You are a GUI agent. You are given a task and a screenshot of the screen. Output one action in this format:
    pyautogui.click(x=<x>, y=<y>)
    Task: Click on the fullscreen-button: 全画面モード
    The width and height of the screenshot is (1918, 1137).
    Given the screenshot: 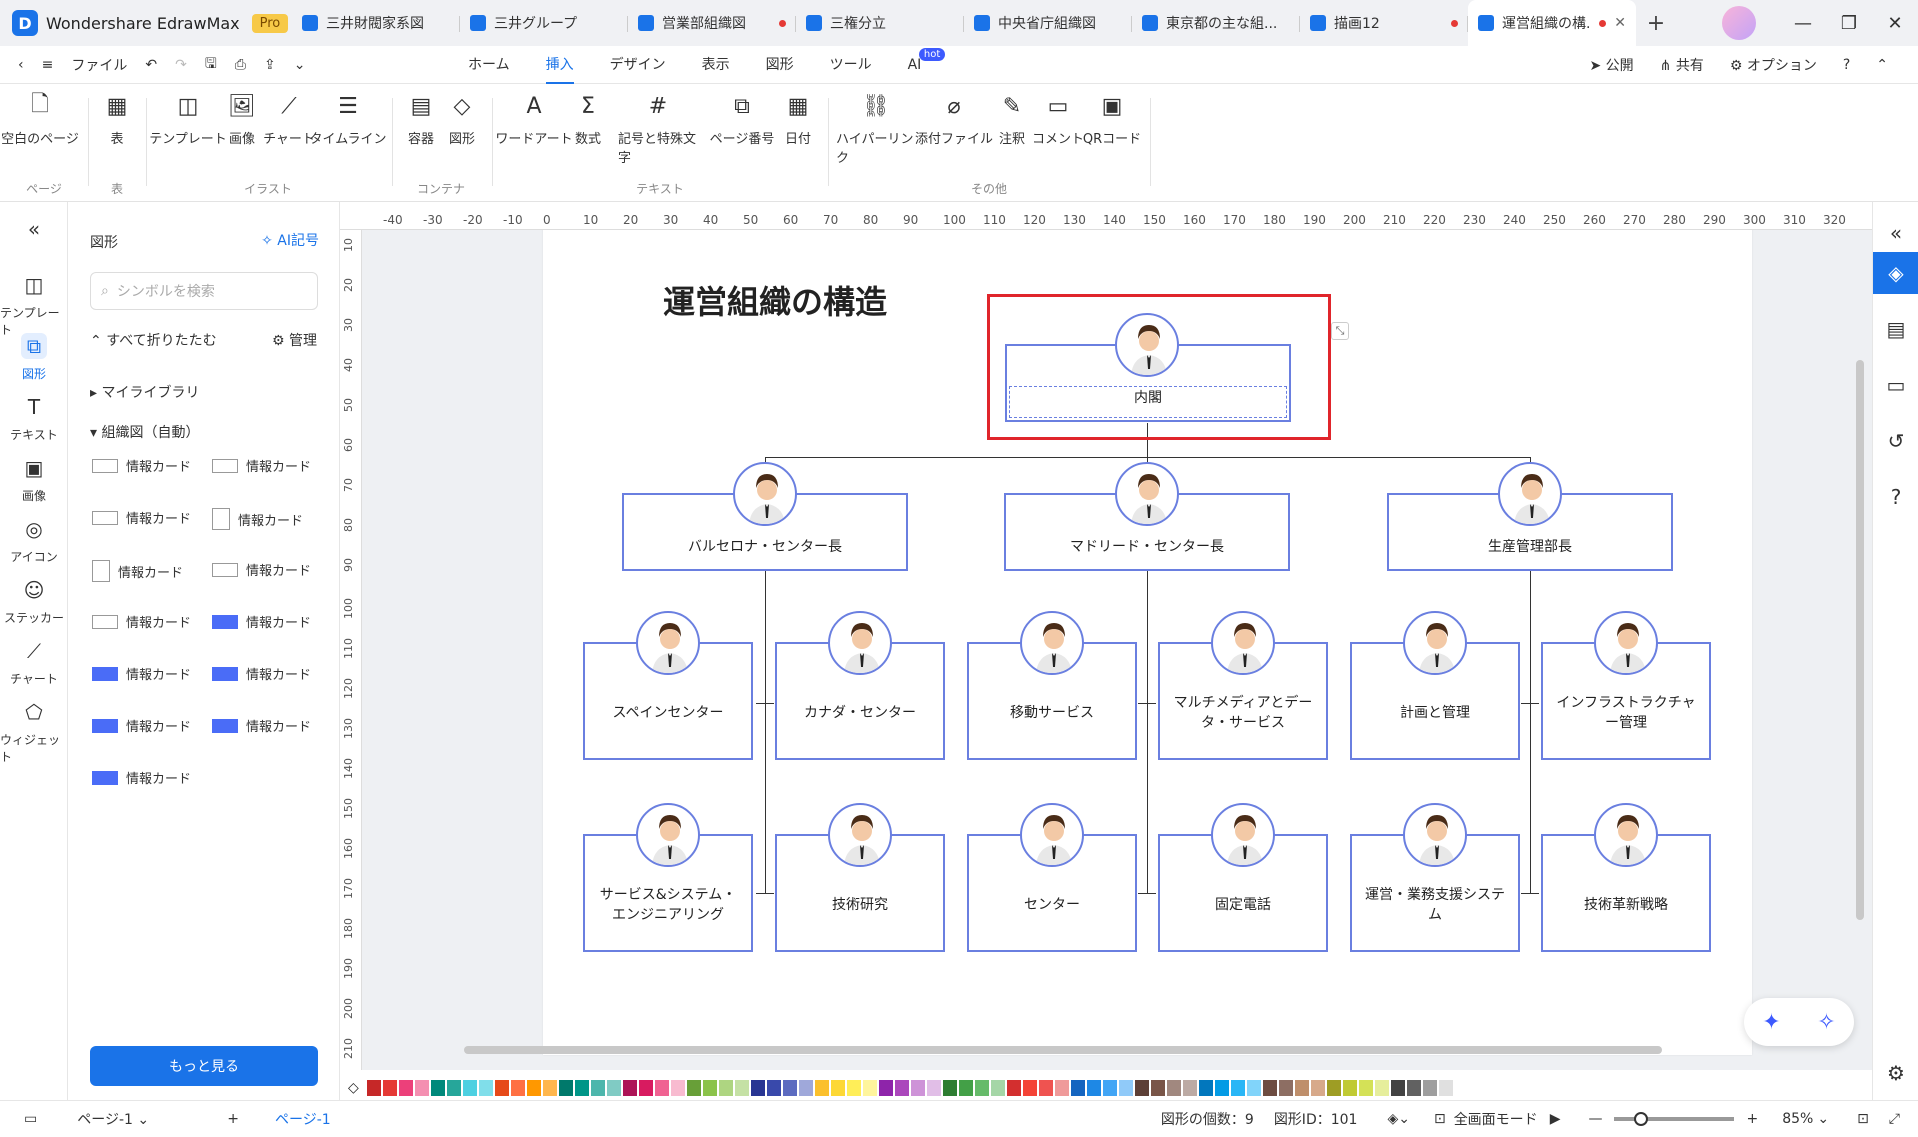 What is the action you would take?
    pyautogui.click(x=1496, y=1119)
    